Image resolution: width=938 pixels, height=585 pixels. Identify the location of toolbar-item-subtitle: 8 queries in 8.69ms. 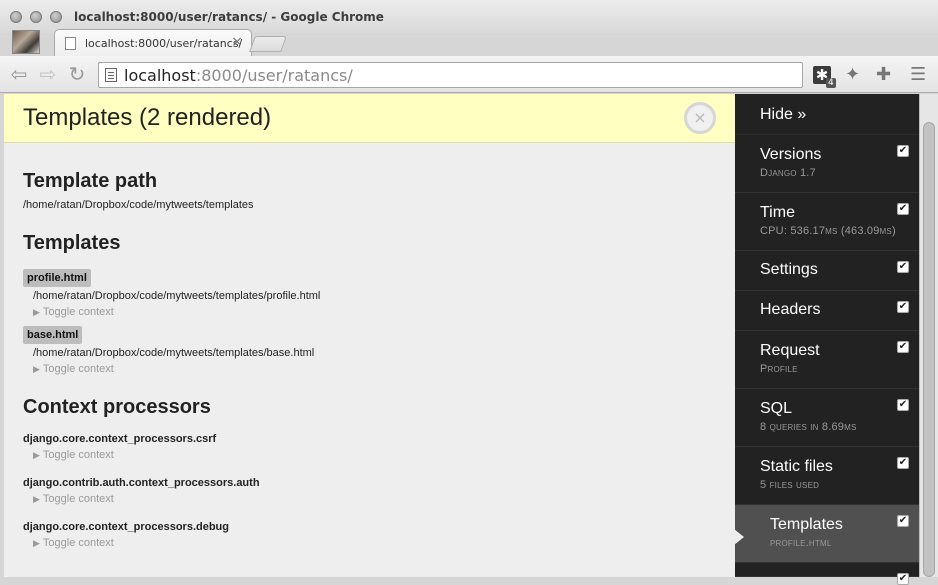
(808, 427).